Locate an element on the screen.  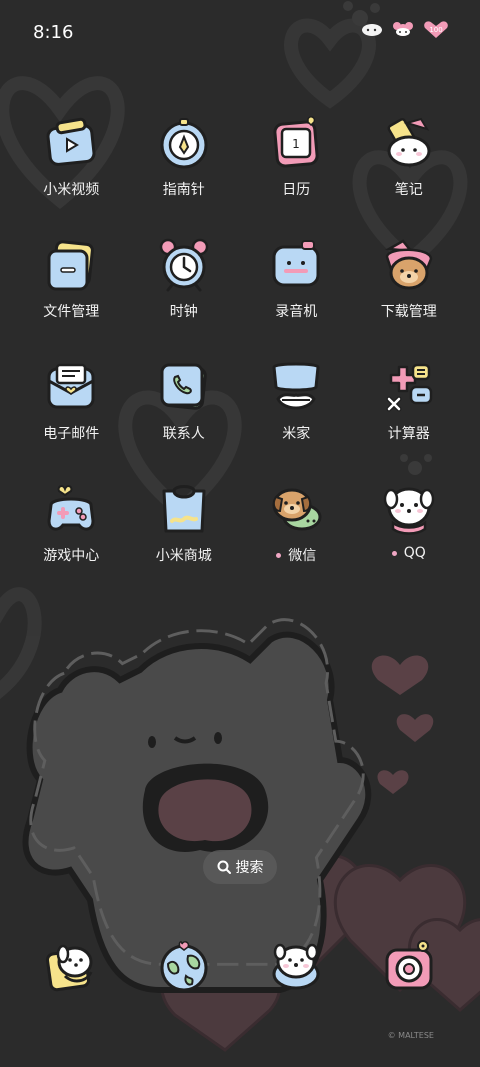
messages-puppy-icon is located at coordinates (296, 966).